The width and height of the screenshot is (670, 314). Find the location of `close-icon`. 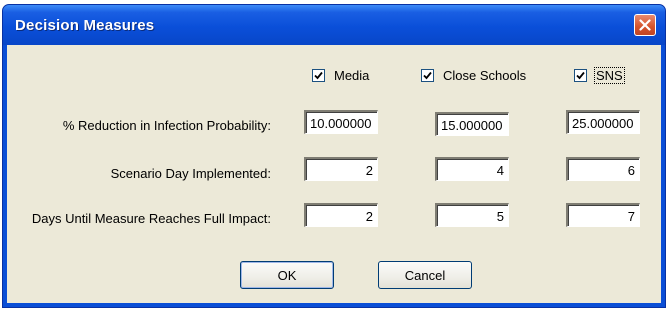

close-icon is located at coordinates (645, 25).